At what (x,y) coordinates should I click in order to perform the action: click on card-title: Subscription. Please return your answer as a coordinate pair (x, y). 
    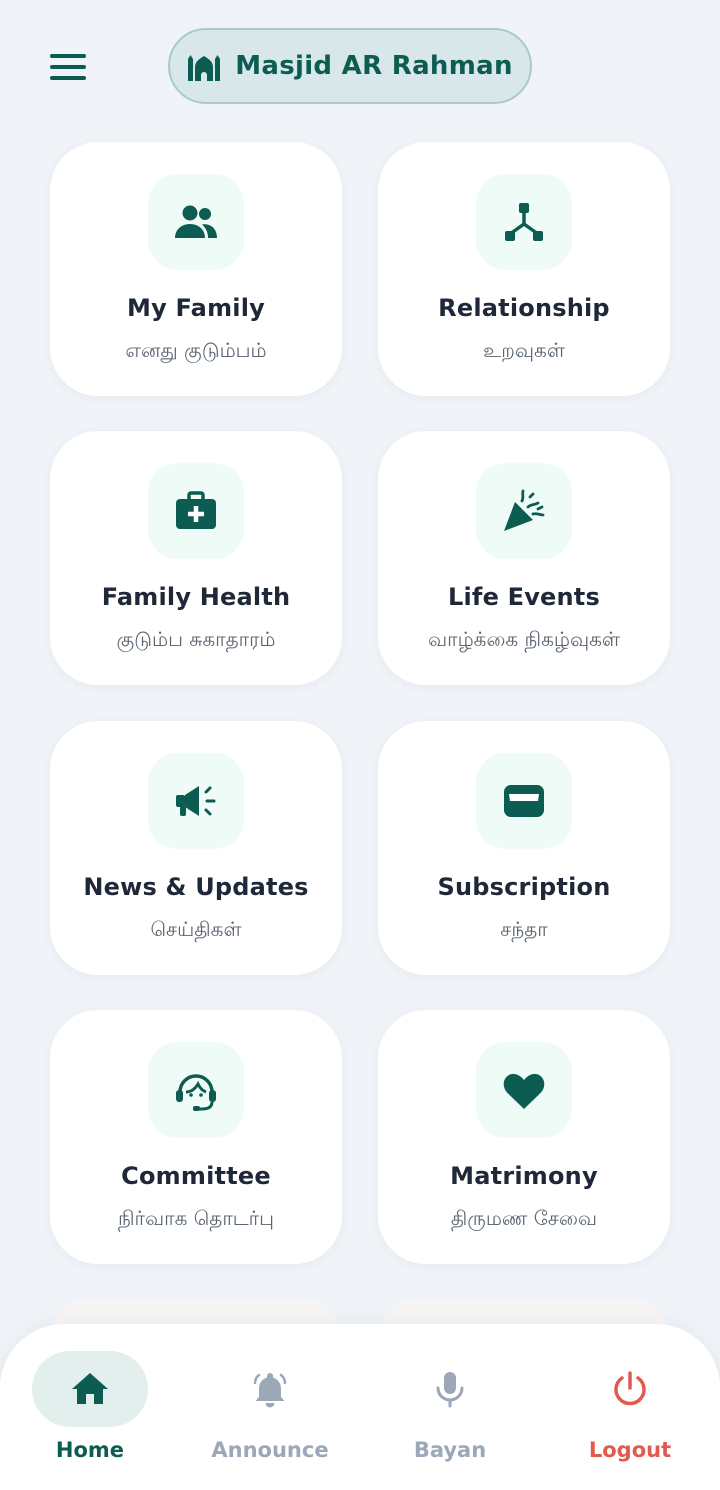
    Looking at the image, I should click on (524, 887).